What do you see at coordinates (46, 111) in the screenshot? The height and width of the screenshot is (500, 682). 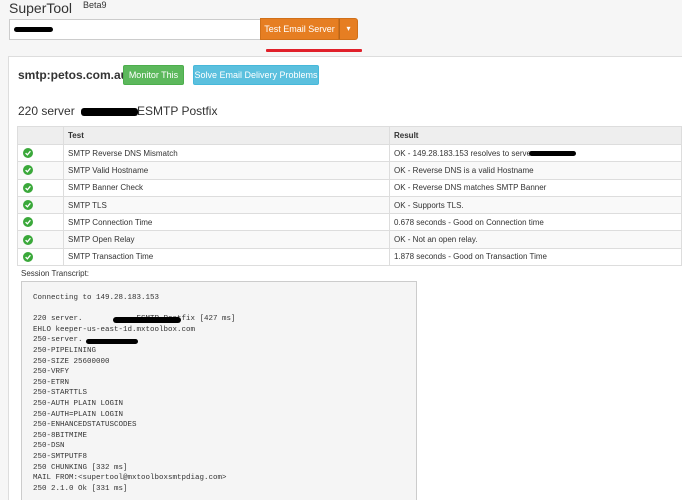 I see `smtp-banner-prefix: 220 server` at bounding box center [46, 111].